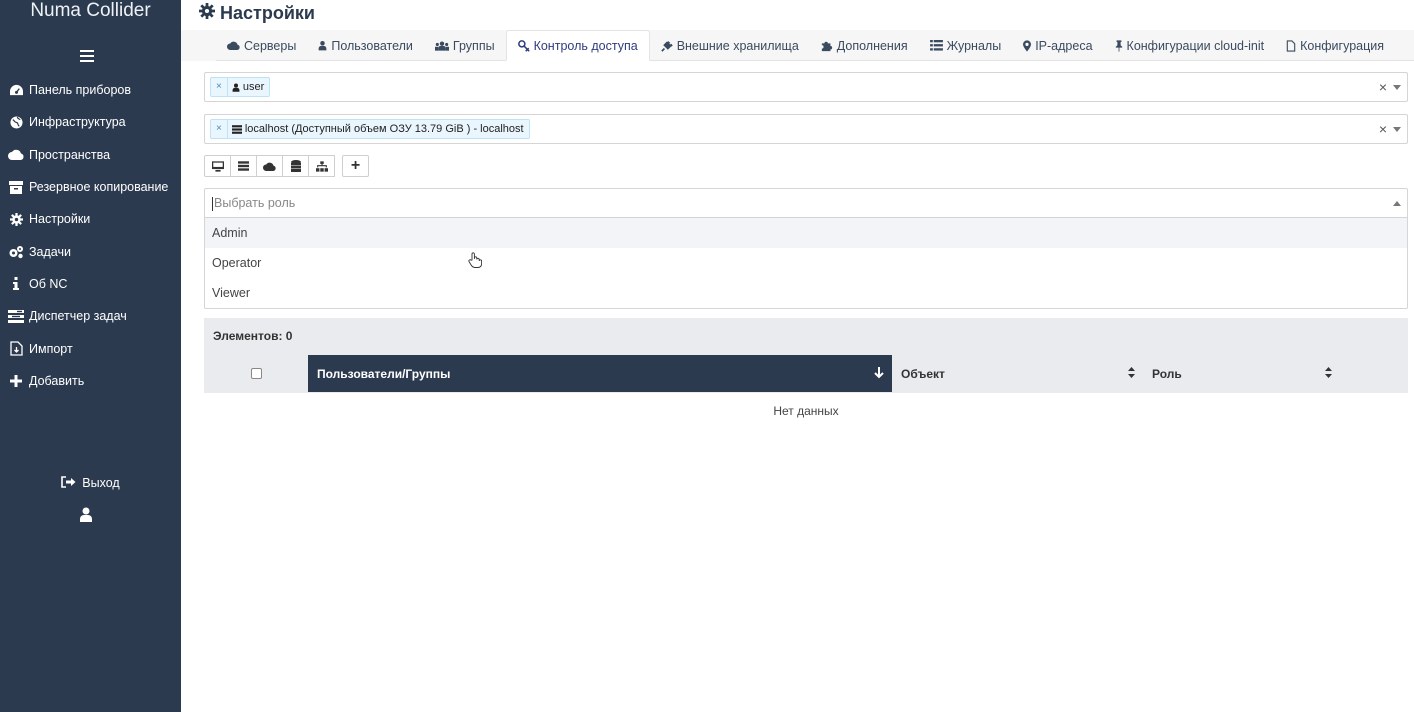 This screenshot has width=1414, height=712. I want to click on sidebar-item-spaces: Пространства, so click(90, 155).